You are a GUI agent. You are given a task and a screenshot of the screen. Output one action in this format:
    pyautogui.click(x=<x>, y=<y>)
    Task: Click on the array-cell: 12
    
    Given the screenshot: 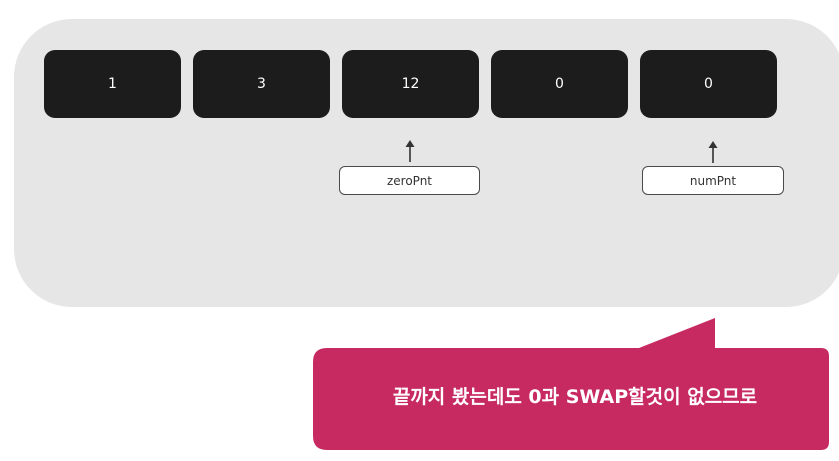 What is the action you would take?
    pyautogui.click(x=410, y=84)
    